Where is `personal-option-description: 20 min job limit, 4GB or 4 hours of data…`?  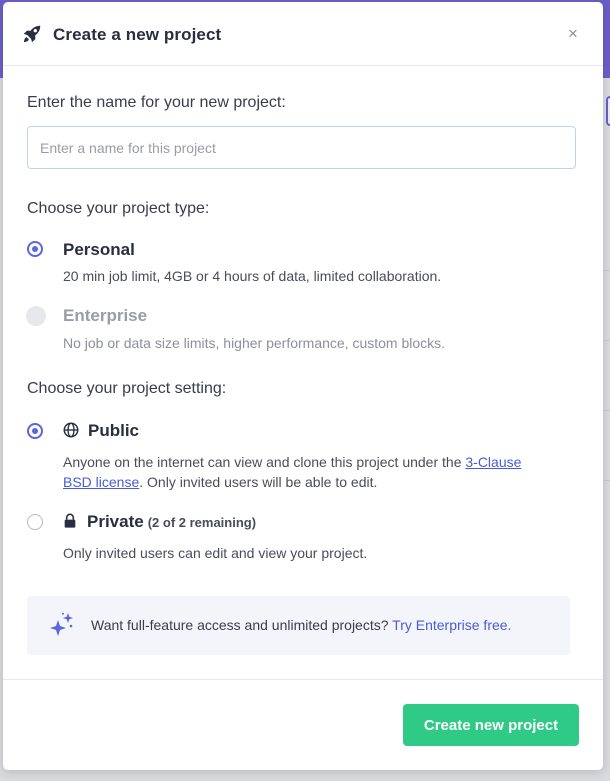
personal-option-description: 20 min job limit, 4GB or 4 hours of data… is located at coordinates (252, 276).